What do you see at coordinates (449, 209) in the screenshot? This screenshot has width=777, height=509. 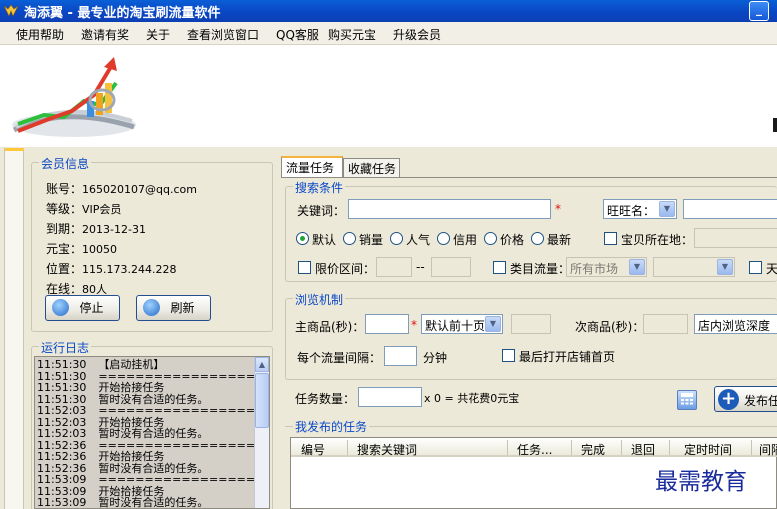 I see `keyword-input` at bounding box center [449, 209].